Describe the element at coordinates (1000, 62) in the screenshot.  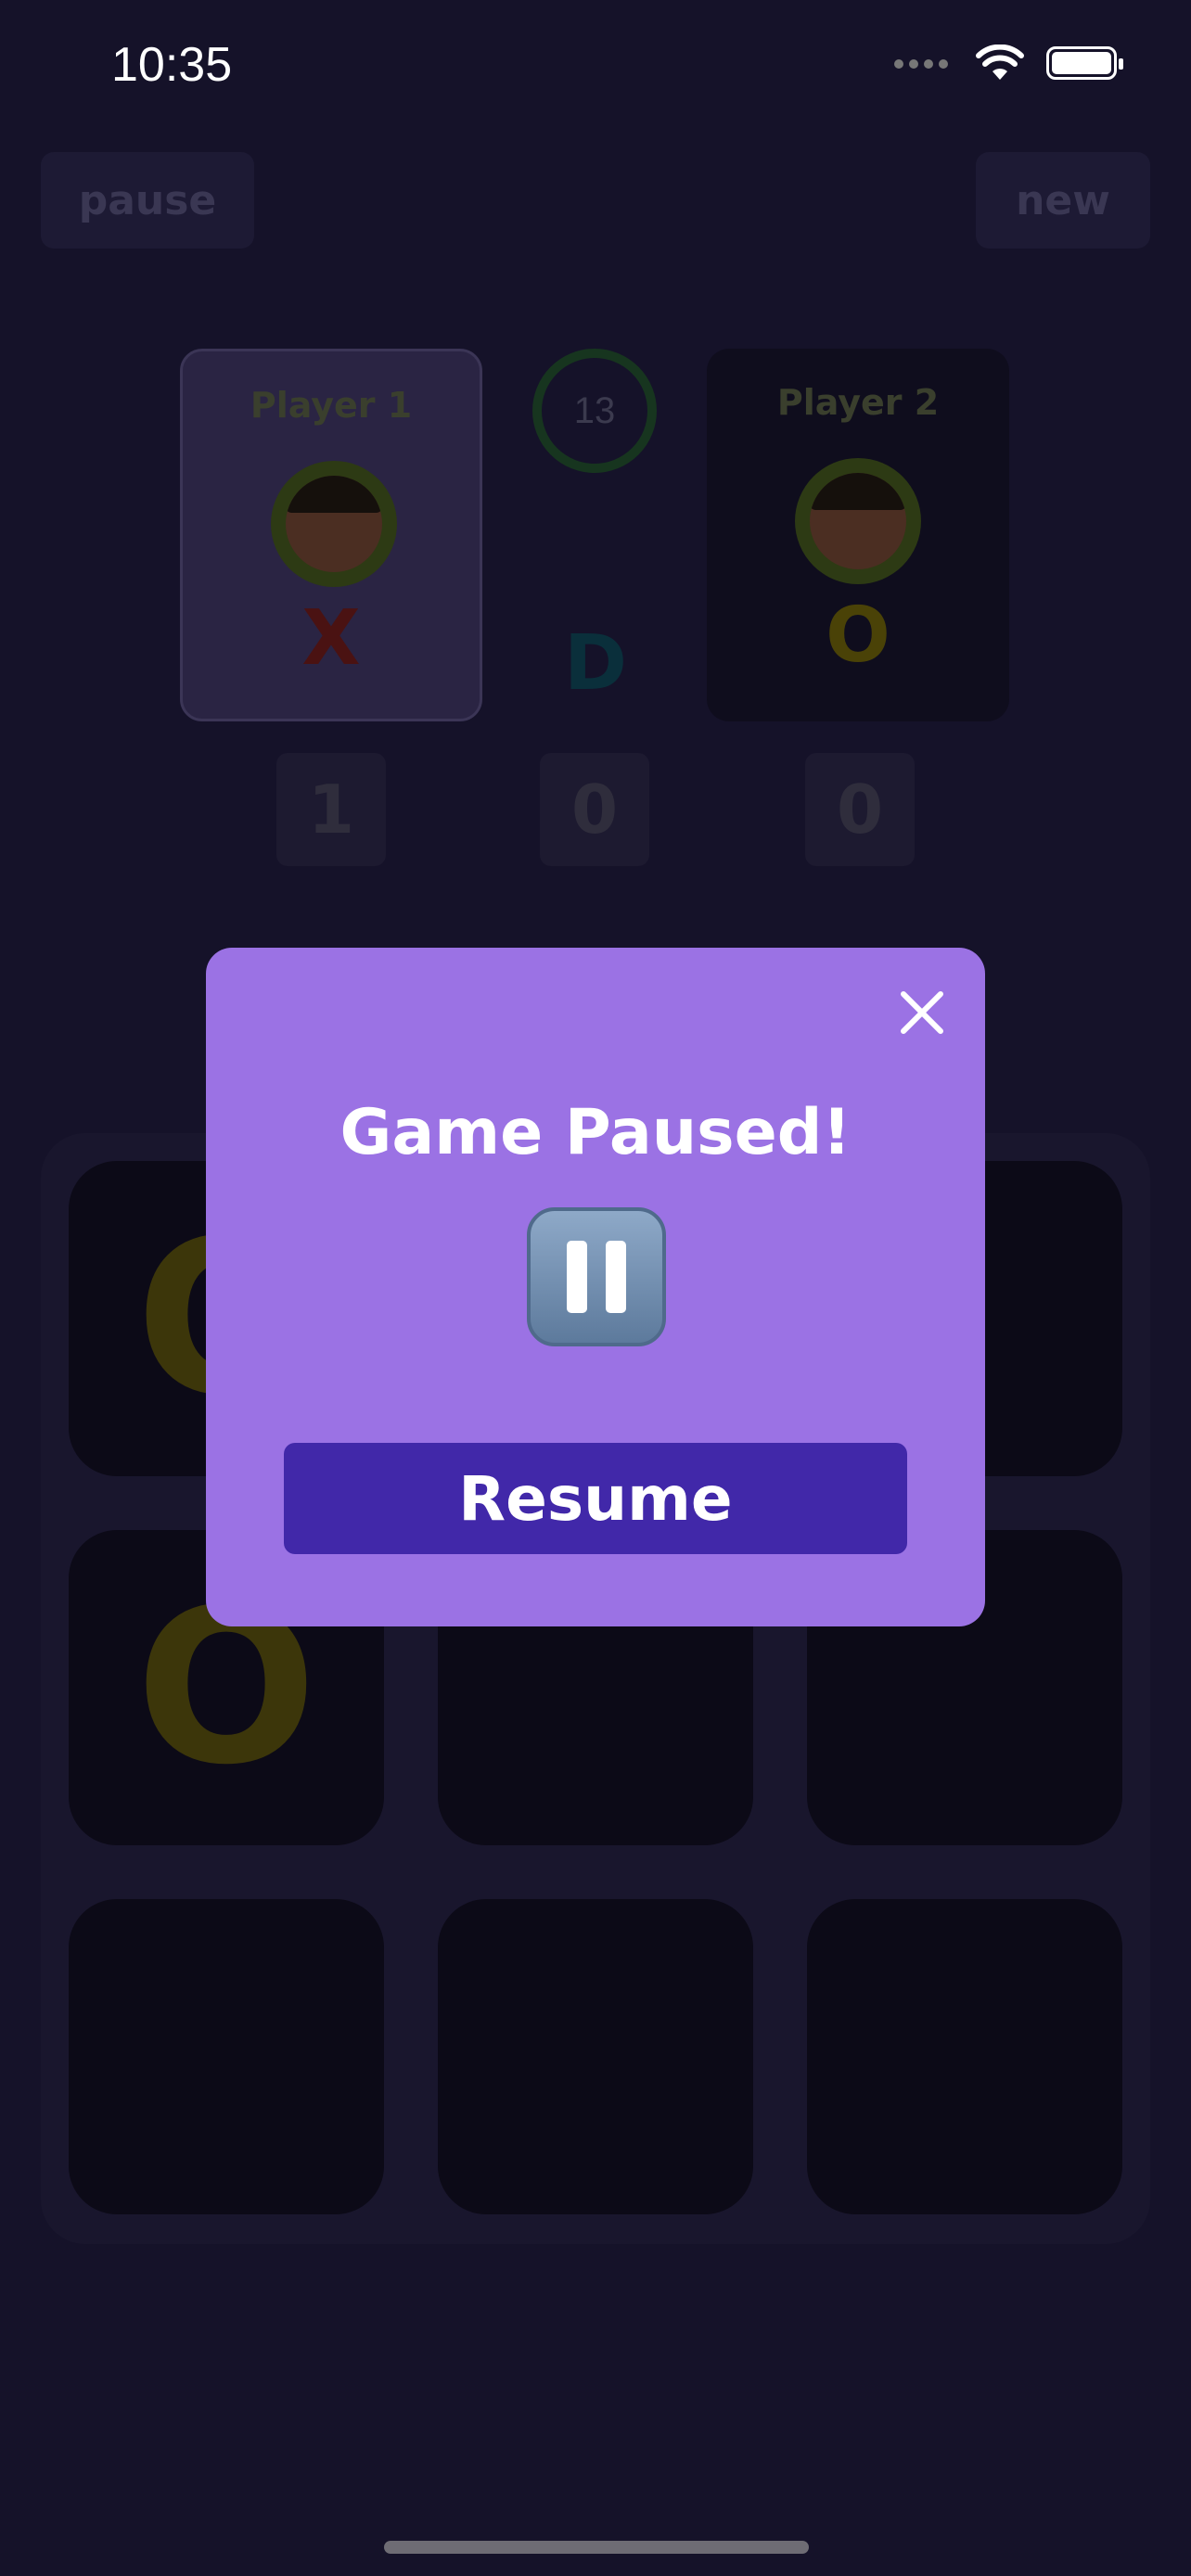
I see `wifi-icon` at that location.